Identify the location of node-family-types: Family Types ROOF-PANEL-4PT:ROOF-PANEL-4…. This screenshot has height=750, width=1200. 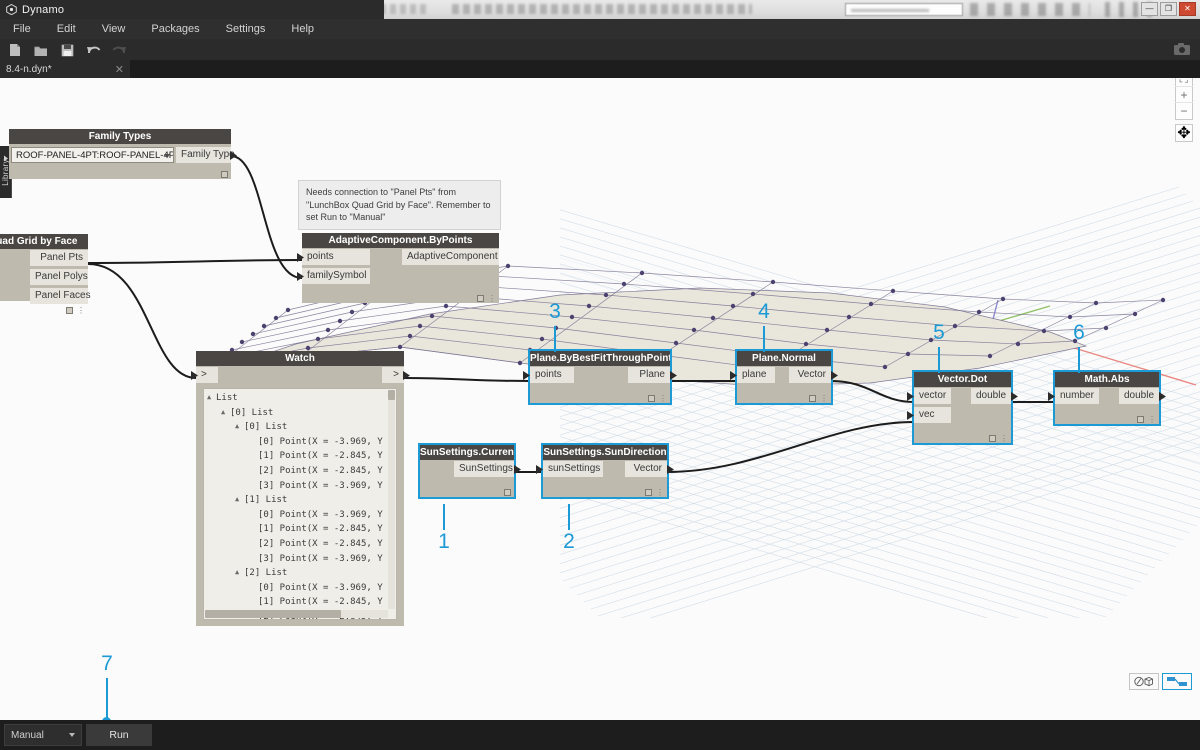
(123, 154).